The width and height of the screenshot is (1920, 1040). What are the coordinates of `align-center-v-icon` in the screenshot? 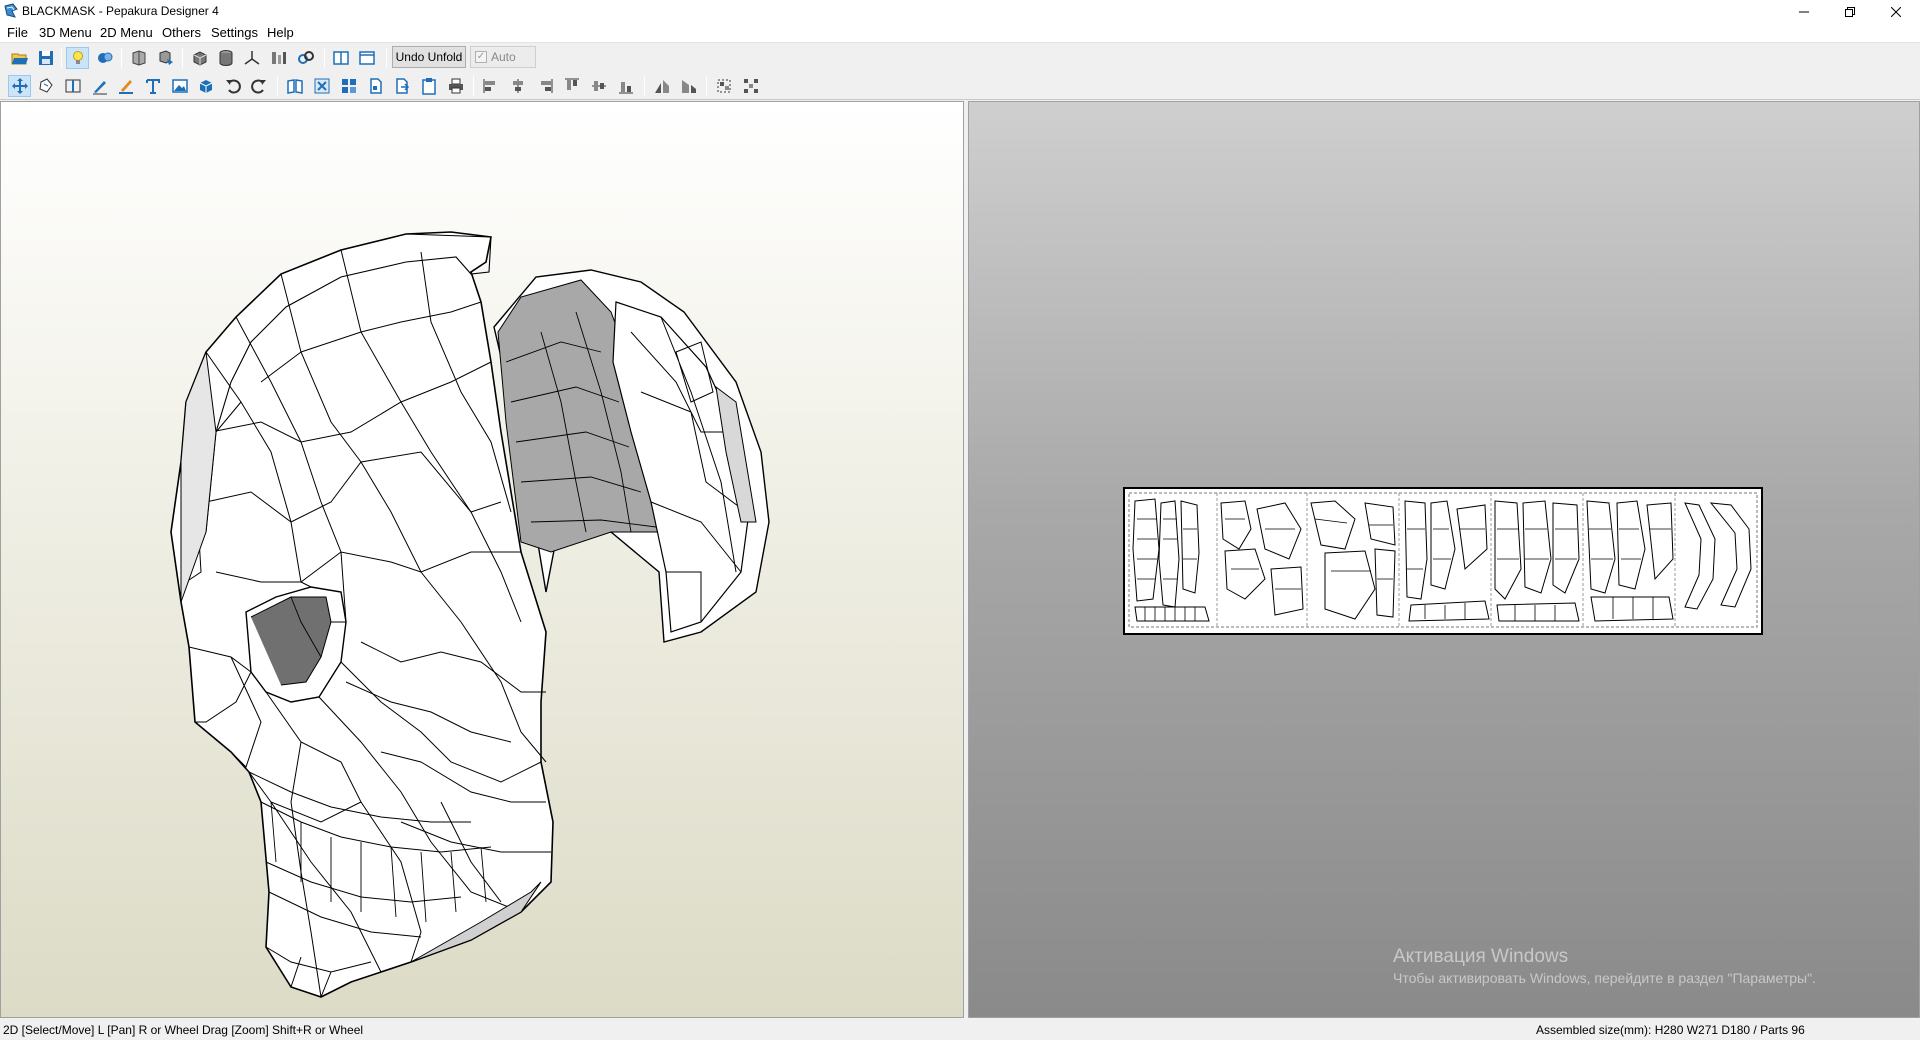 It's located at (598, 86).